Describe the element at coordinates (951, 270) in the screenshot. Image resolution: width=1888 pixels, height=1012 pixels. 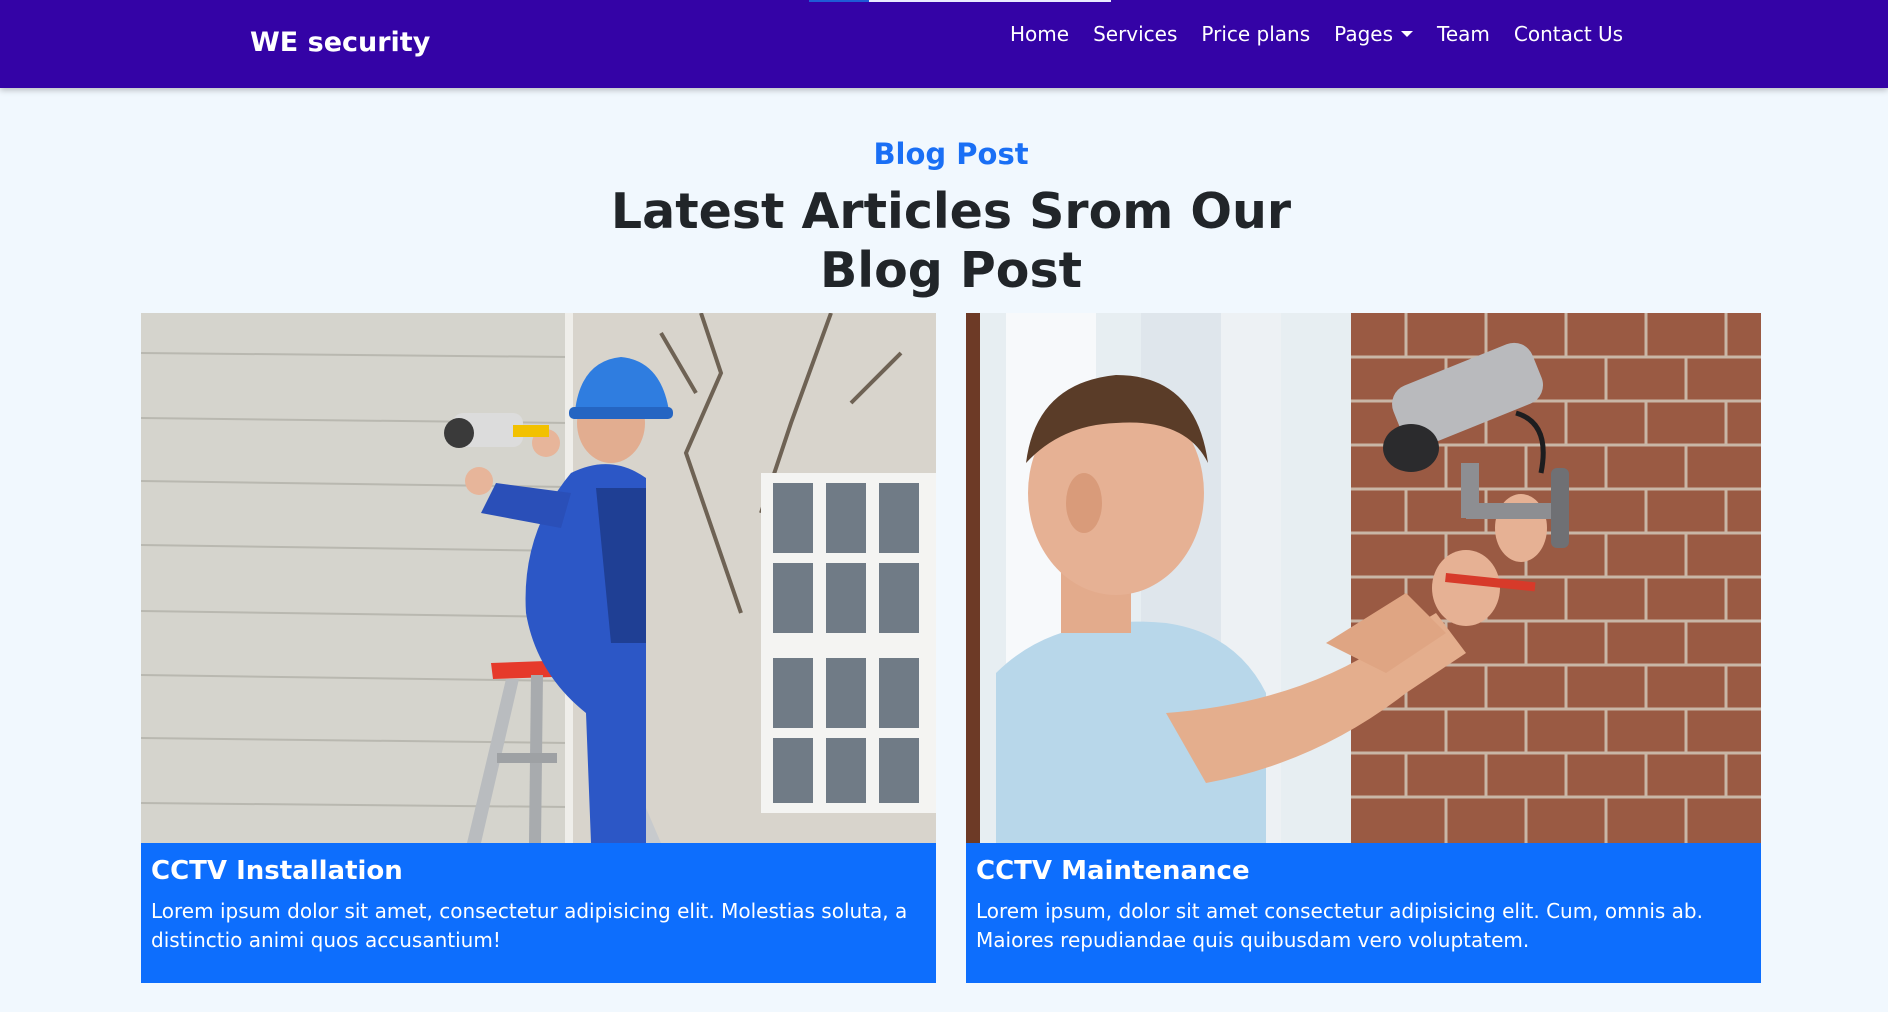
I see `section-heading-line-2: Blog Post` at that location.